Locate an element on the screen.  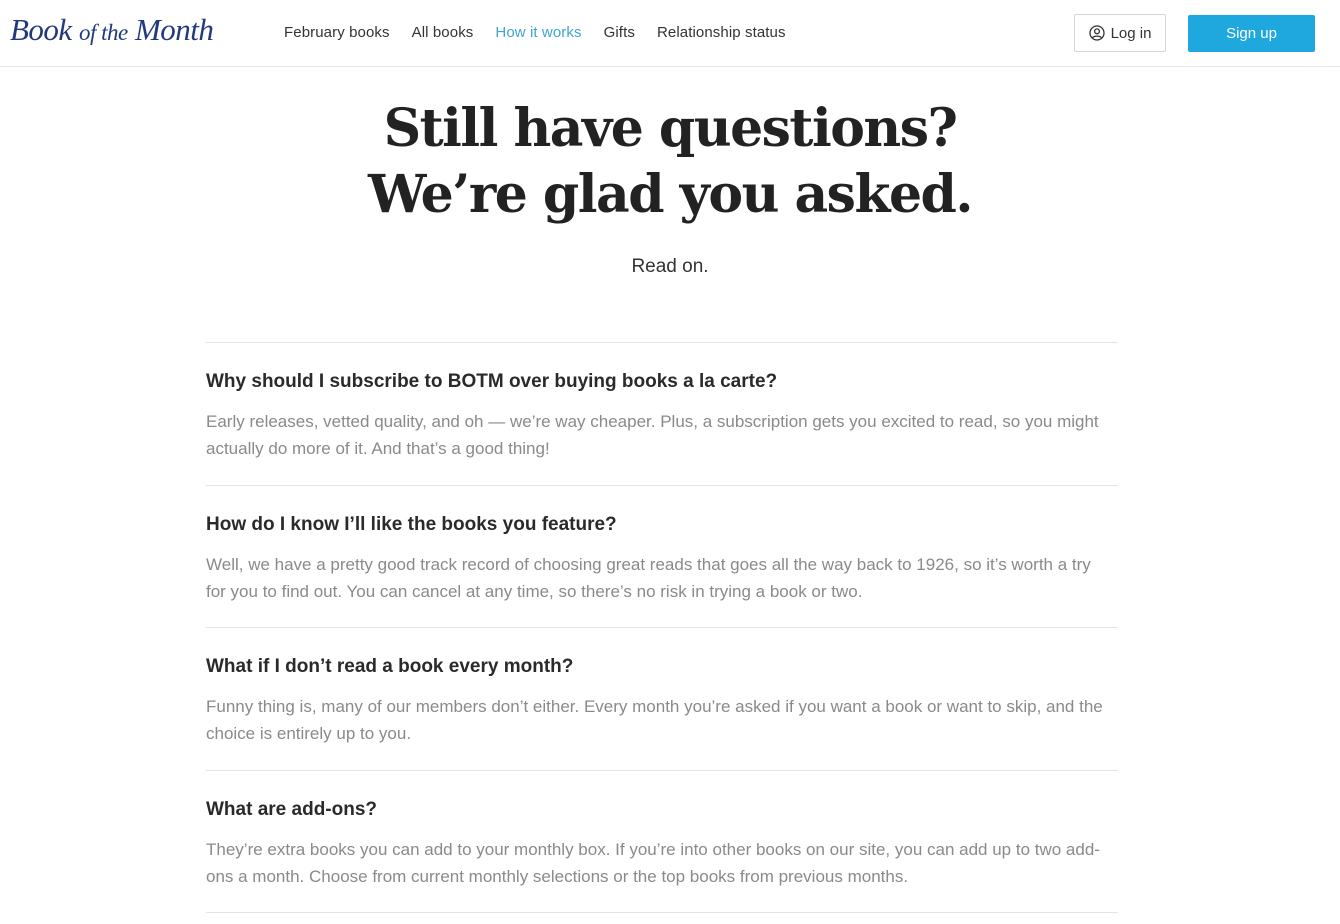
logo-word-month: Month is located at coordinates (174, 29).